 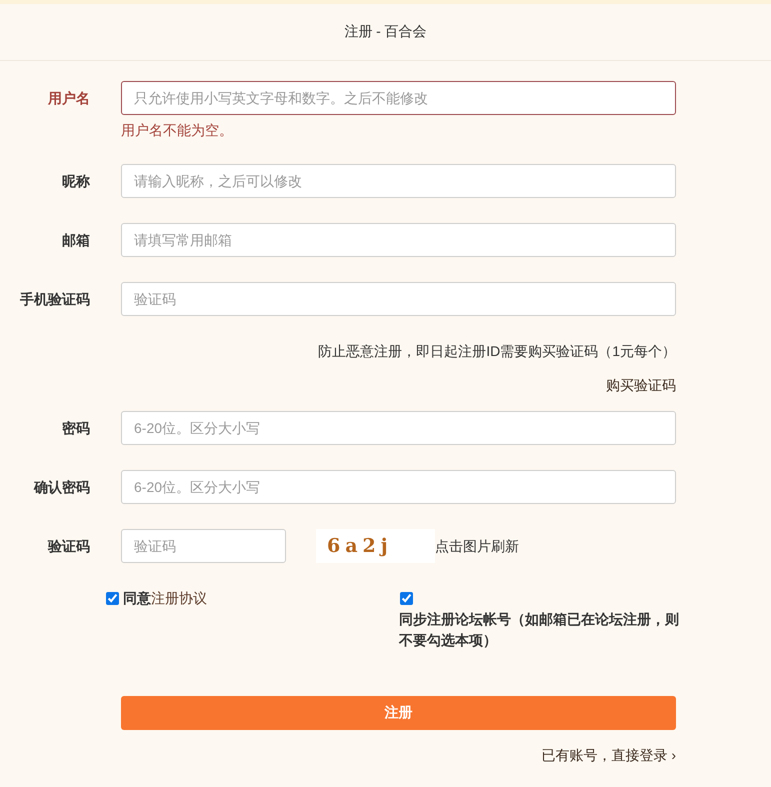 What do you see at coordinates (477, 546) in the screenshot?
I see `refresh-hint: 点击图片刷新` at bounding box center [477, 546].